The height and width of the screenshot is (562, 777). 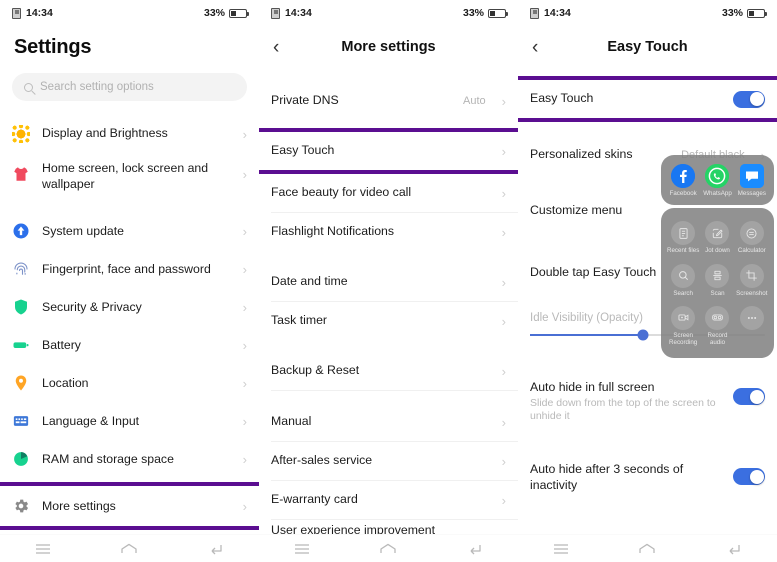 I want to click on auto-hide-inactivity-toggle, so click(x=749, y=477).